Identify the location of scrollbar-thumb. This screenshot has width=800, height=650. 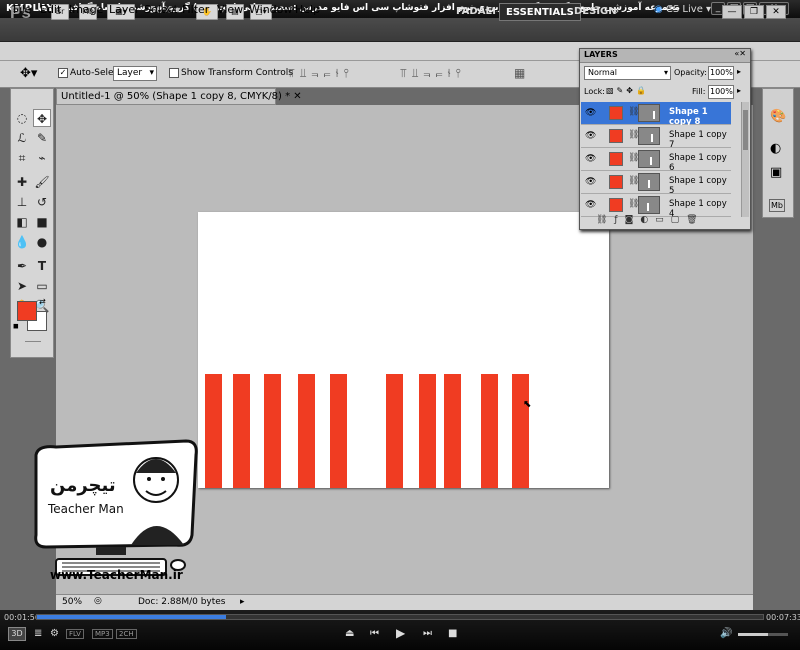
(745, 130).